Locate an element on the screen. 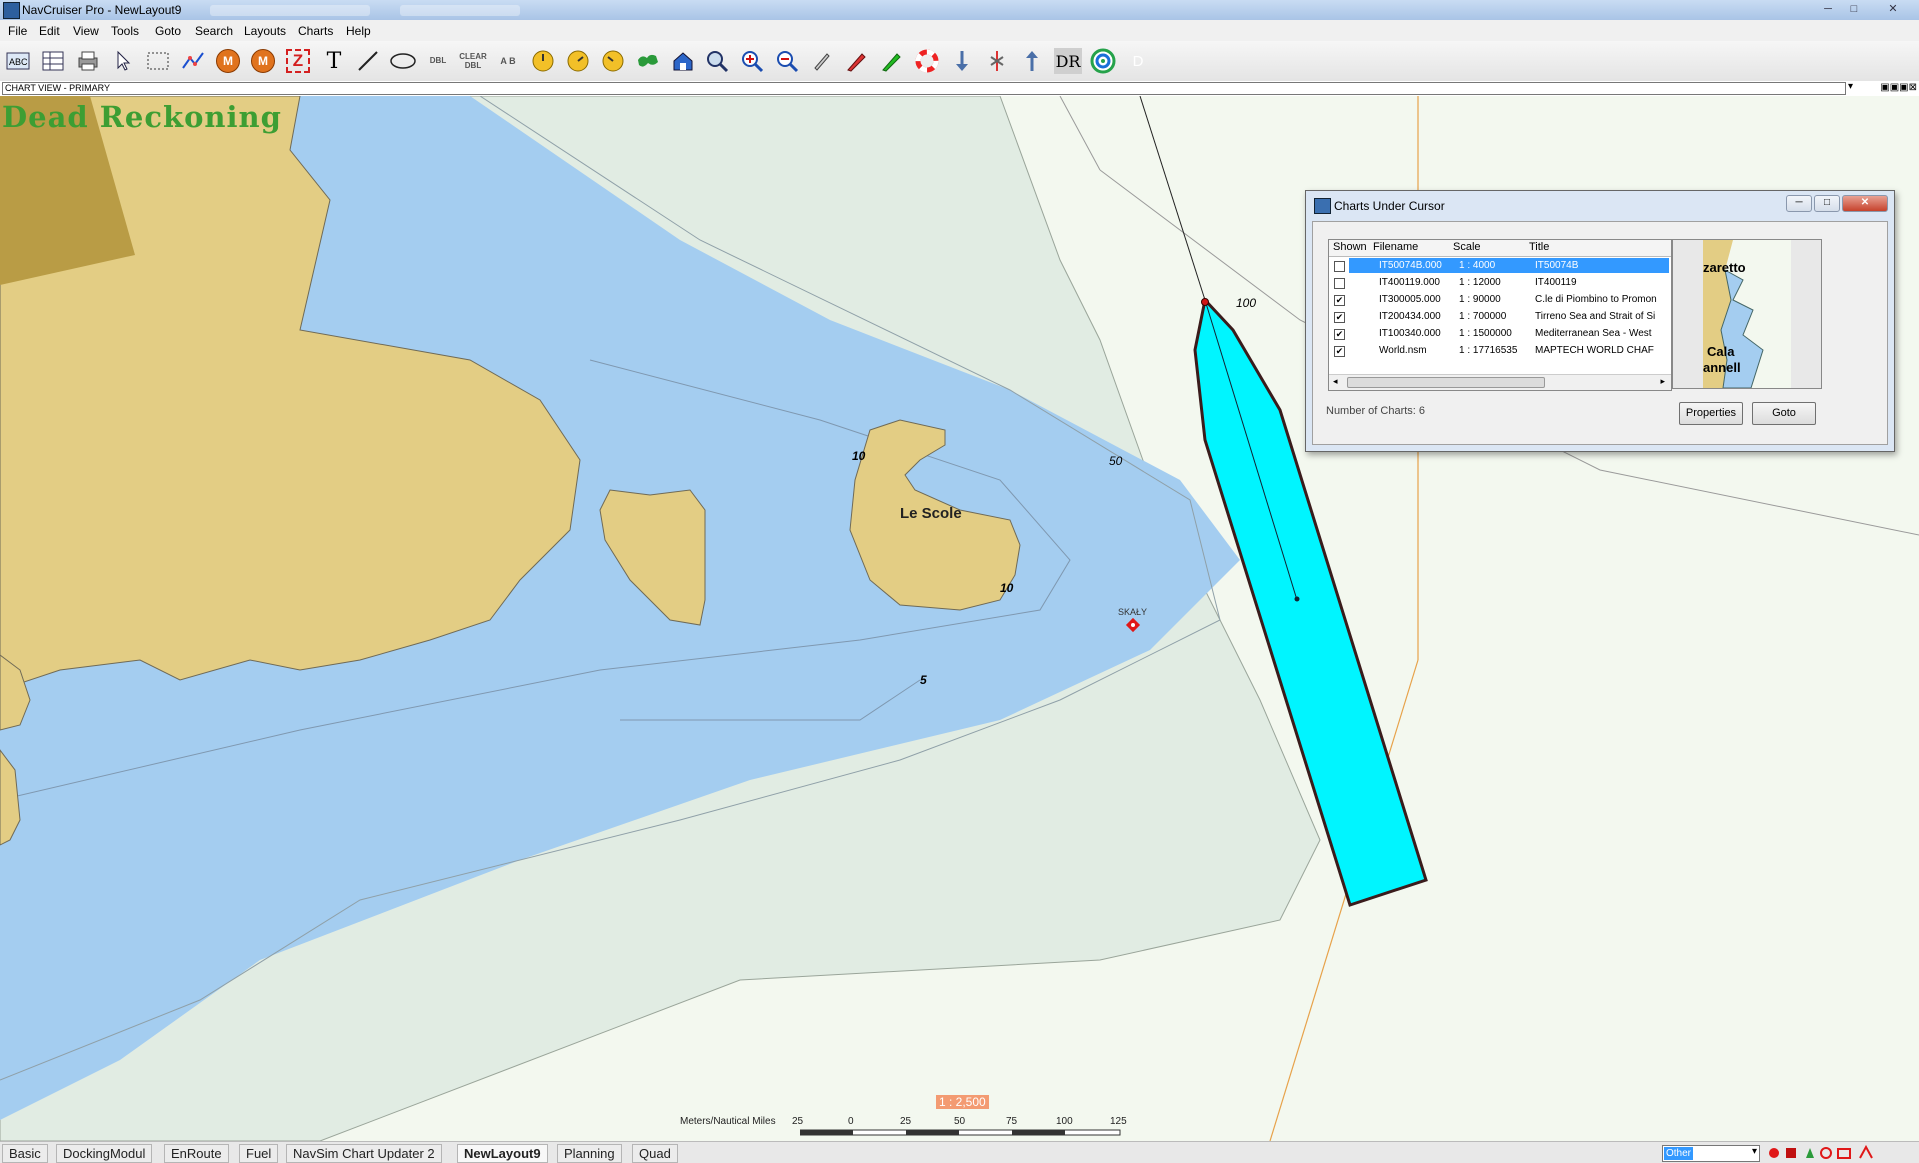 The height and width of the screenshot is (1163, 1919). dbl-route-icon: DBL is located at coordinates (438, 61).